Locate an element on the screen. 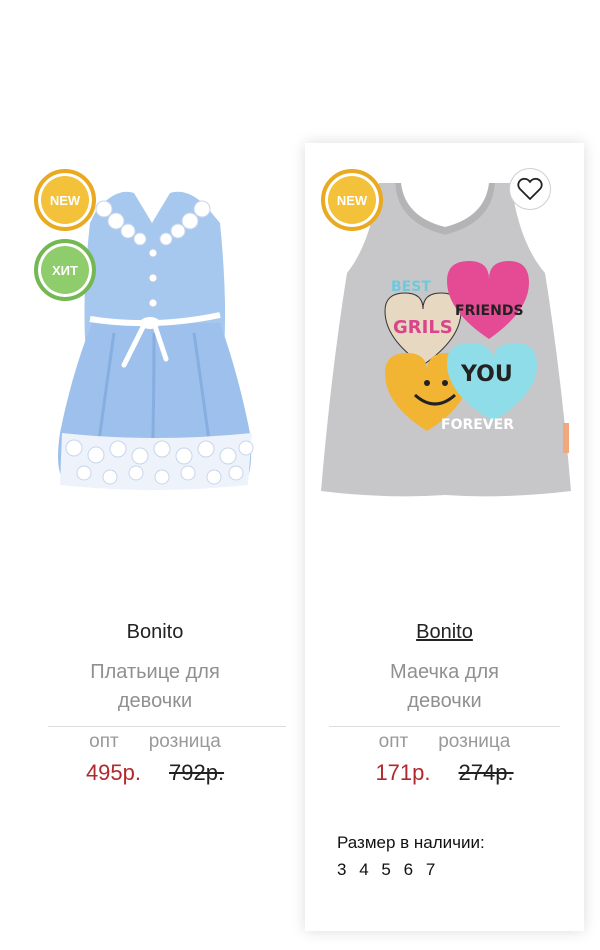 The height and width of the screenshot is (950, 600). print-text: FOREVER is located at coordinates (477, 425).